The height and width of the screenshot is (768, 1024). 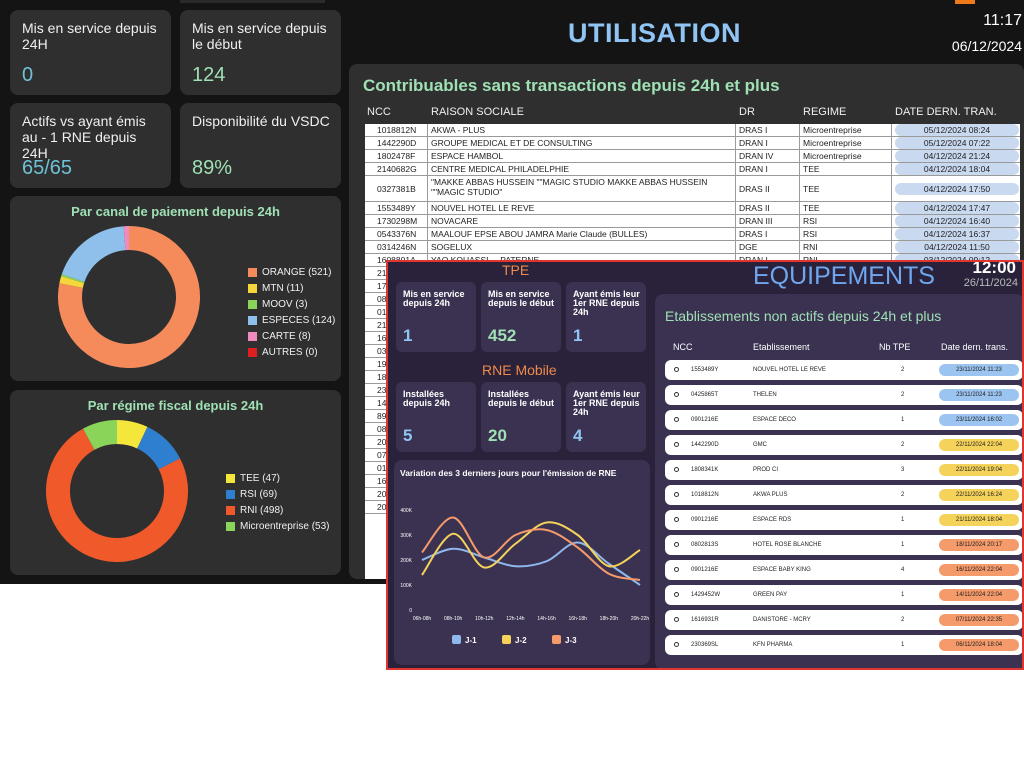 What do you see at coordinates (843, 395) in the screenshot?
I see `etablissement-row: 0425865T THELEN 2 23/11/2024 11:23` at bounding box center [843, 395].